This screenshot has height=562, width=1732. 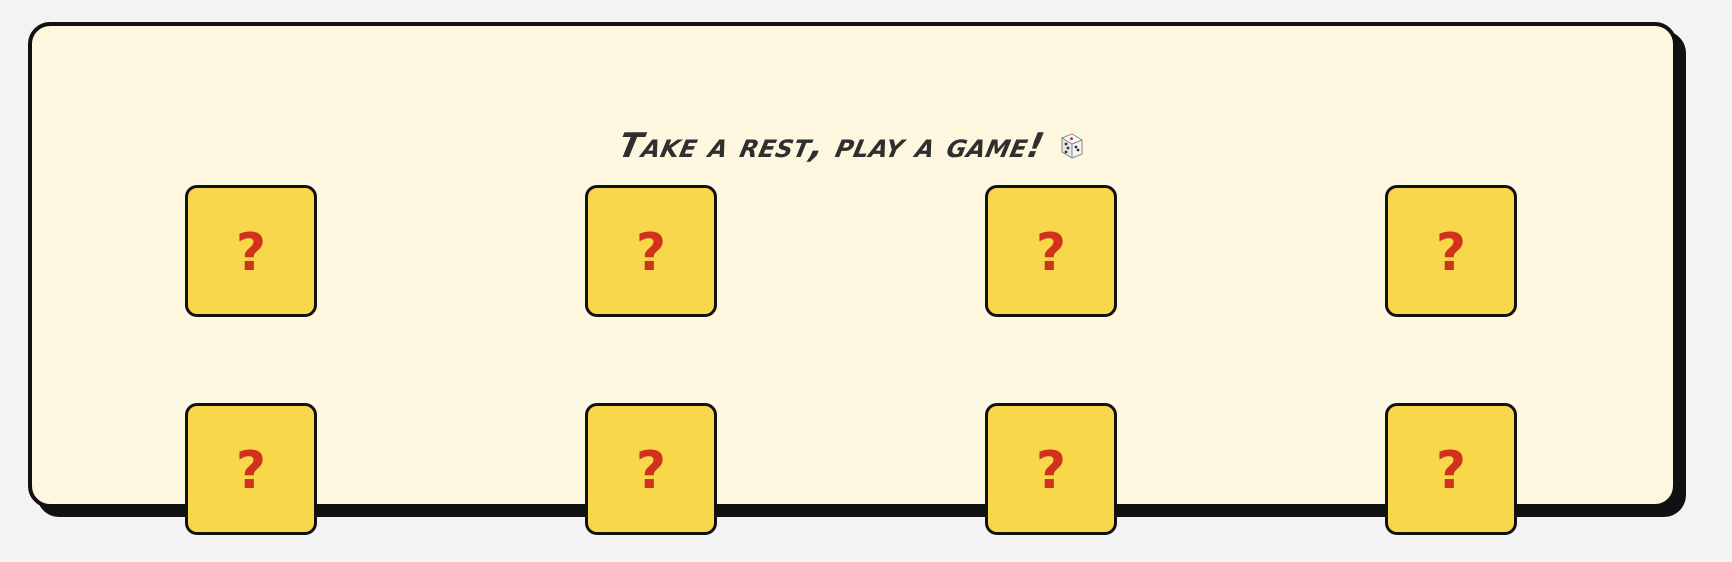 I want to click on title-text: Take a rest, play a game!, so click(x=831, y=146).